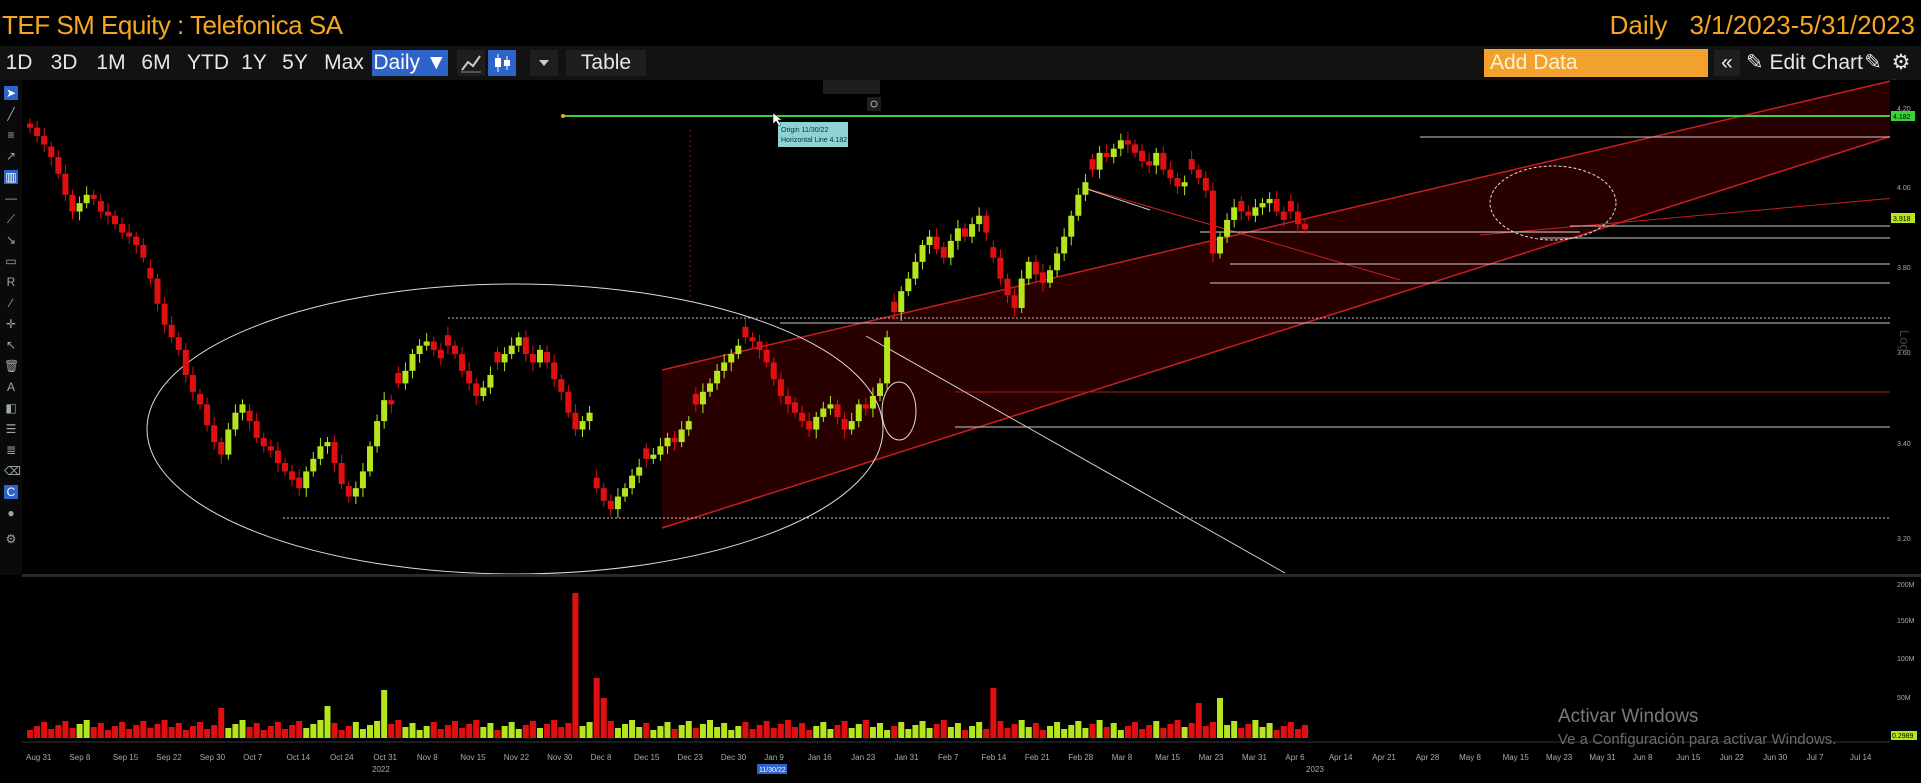  I want to click on current-price-tag-text: 3.918, so click(1902, 219).